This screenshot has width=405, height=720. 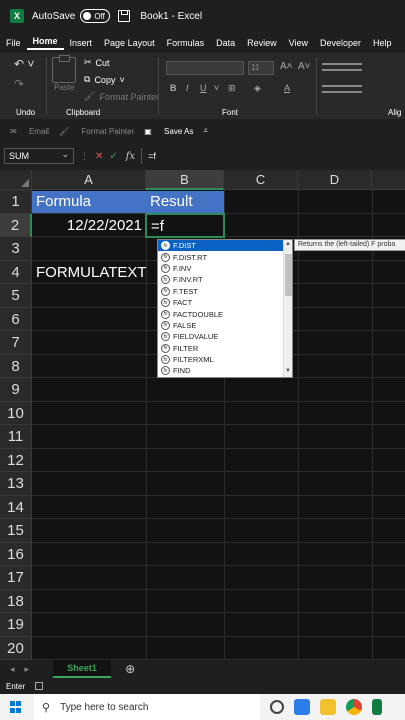 I want to click on column-header-e, so click(x=388, y=180).